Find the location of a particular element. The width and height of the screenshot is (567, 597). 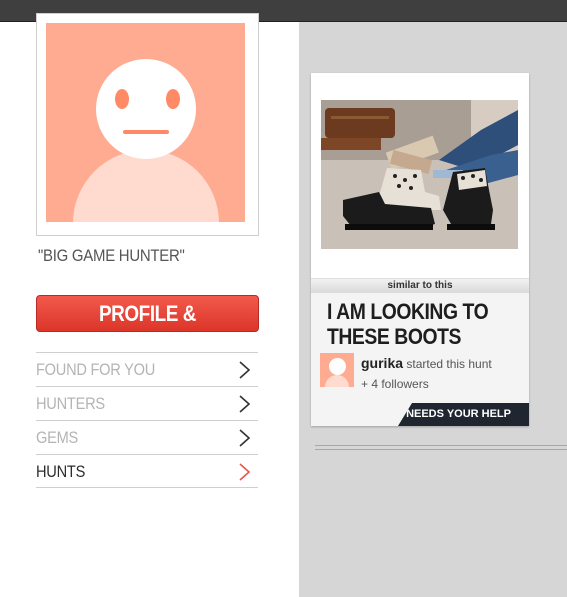

avatar-head is located at coordinates (146, 109).